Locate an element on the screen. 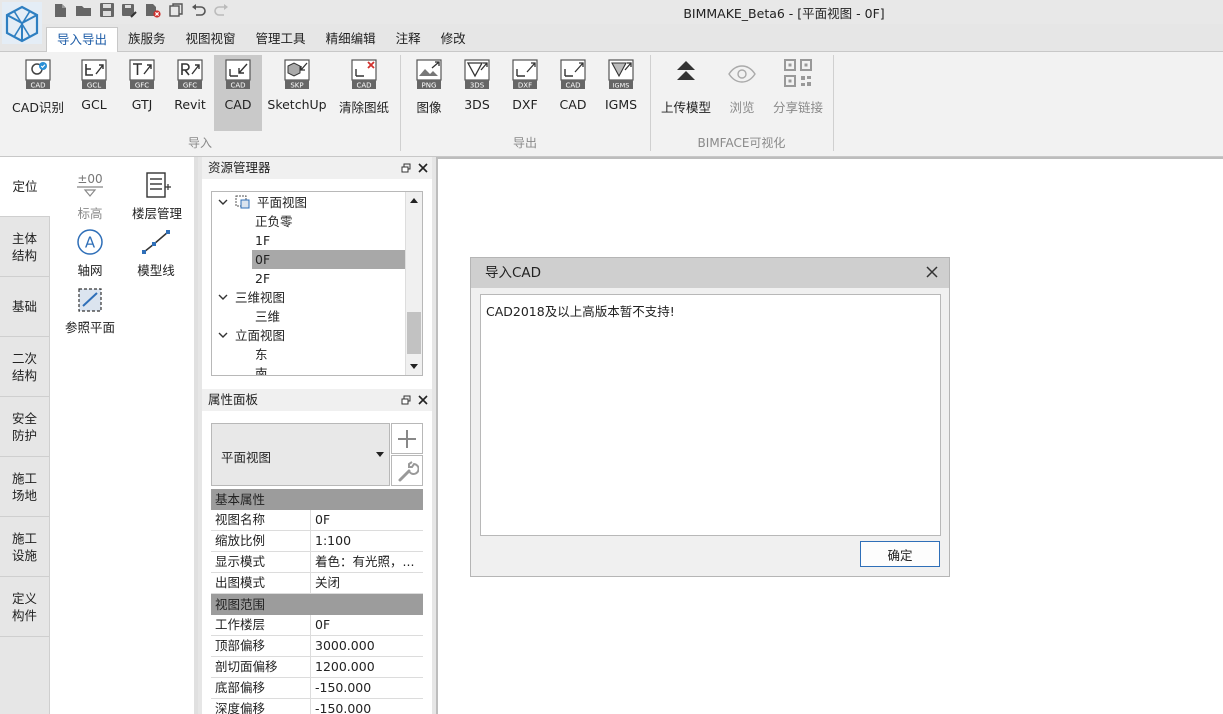 The width and height of the screenshot is (1223, 714). tree-node-3d: 三维 is located at coordinates (308, 316).